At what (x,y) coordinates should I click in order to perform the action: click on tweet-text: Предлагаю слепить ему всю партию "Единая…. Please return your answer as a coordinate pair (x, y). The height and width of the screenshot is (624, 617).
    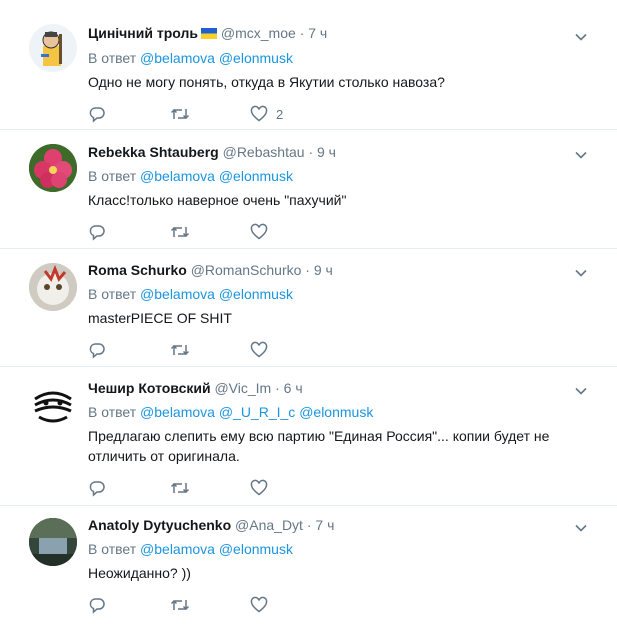
    Looking at the image, I should click on (338, 446).